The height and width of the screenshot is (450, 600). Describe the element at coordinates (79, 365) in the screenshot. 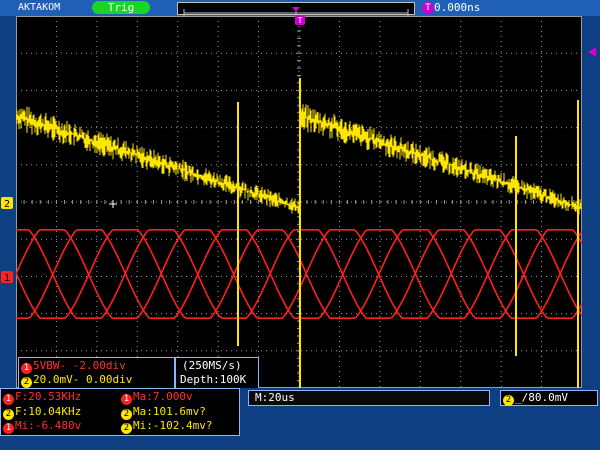

I see `ch1-settings-text: 5VBW- -2.00div` at that location.